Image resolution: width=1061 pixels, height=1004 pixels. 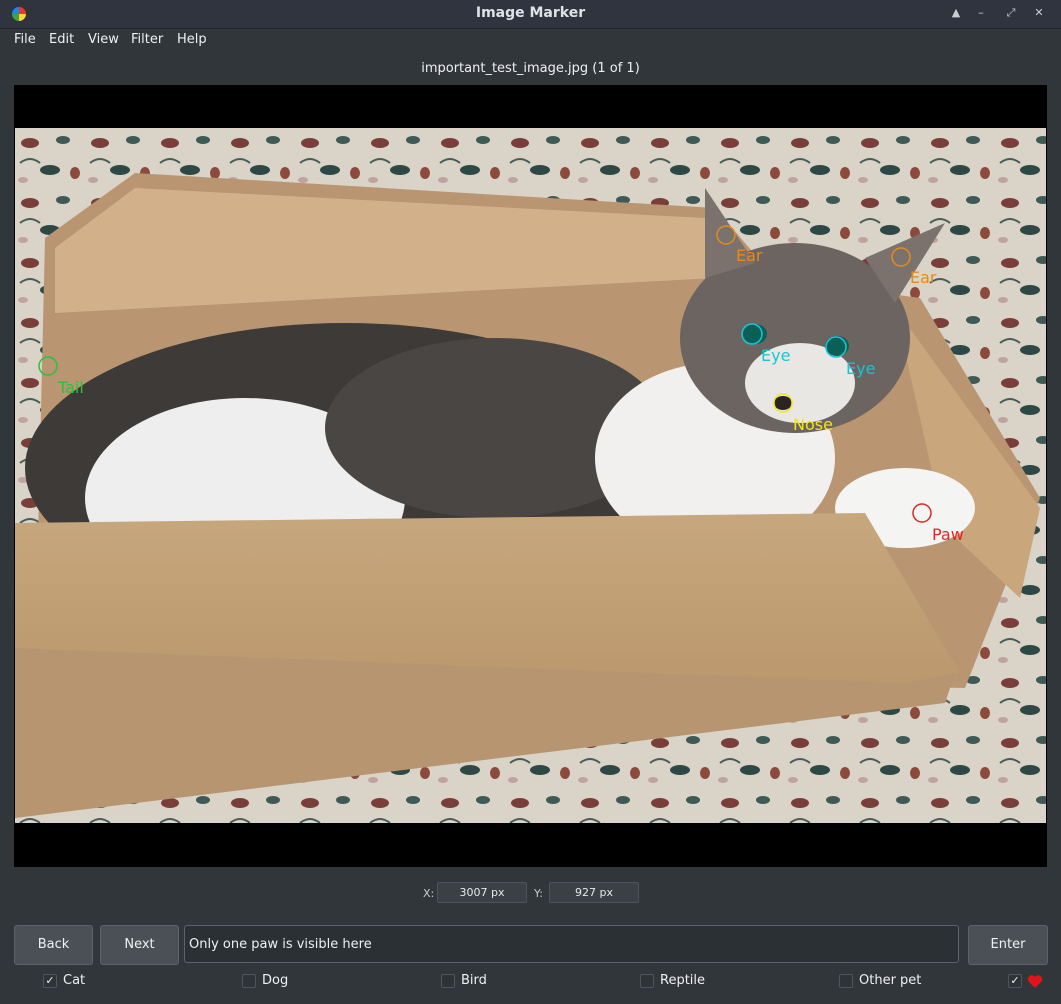 I want to click on x-coordinate-field: 3007 px, so click(x=482, y=892).